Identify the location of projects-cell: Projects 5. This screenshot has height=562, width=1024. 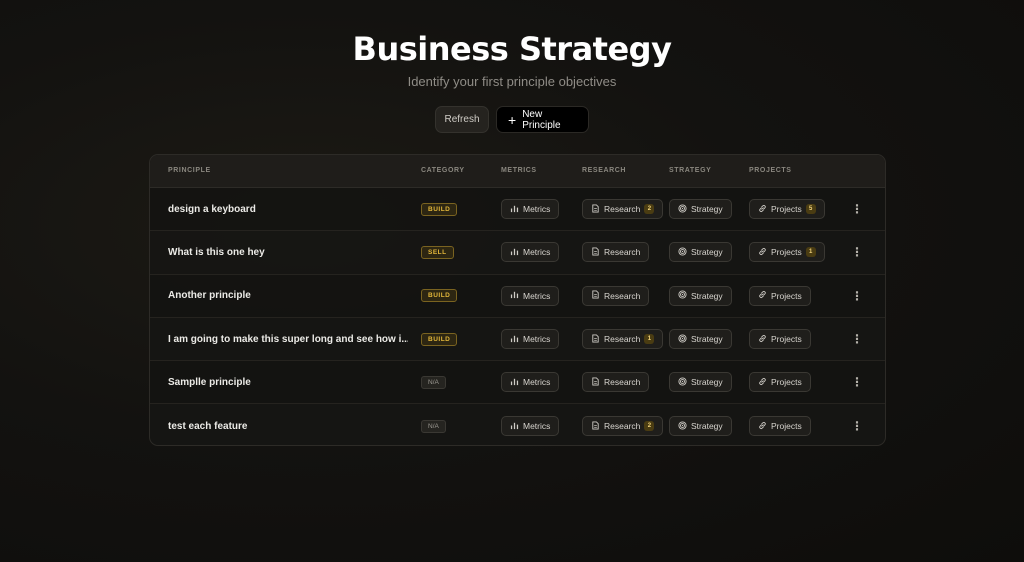
(787, 209).